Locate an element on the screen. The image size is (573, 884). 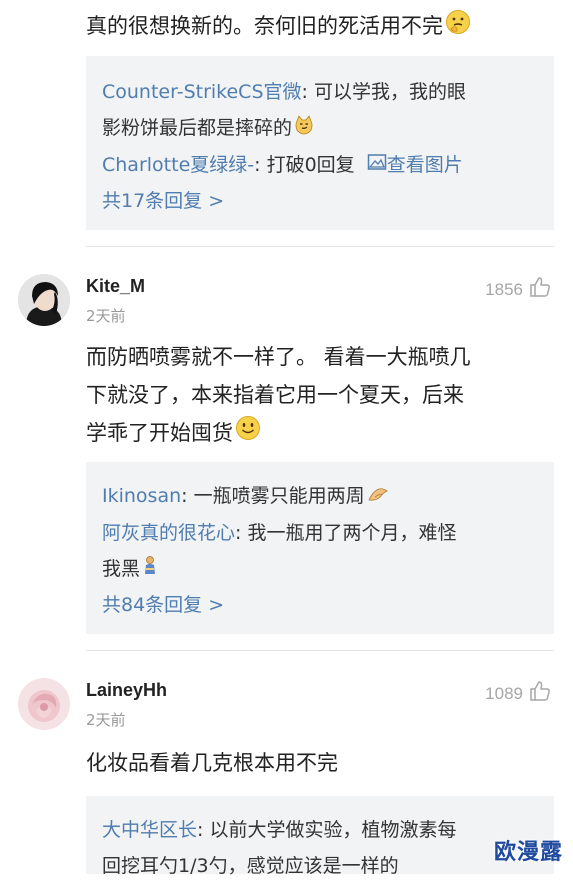
comment-text: 真的很想换新的。奈何旧的死活用不完 is located at coordinates (321, 27).